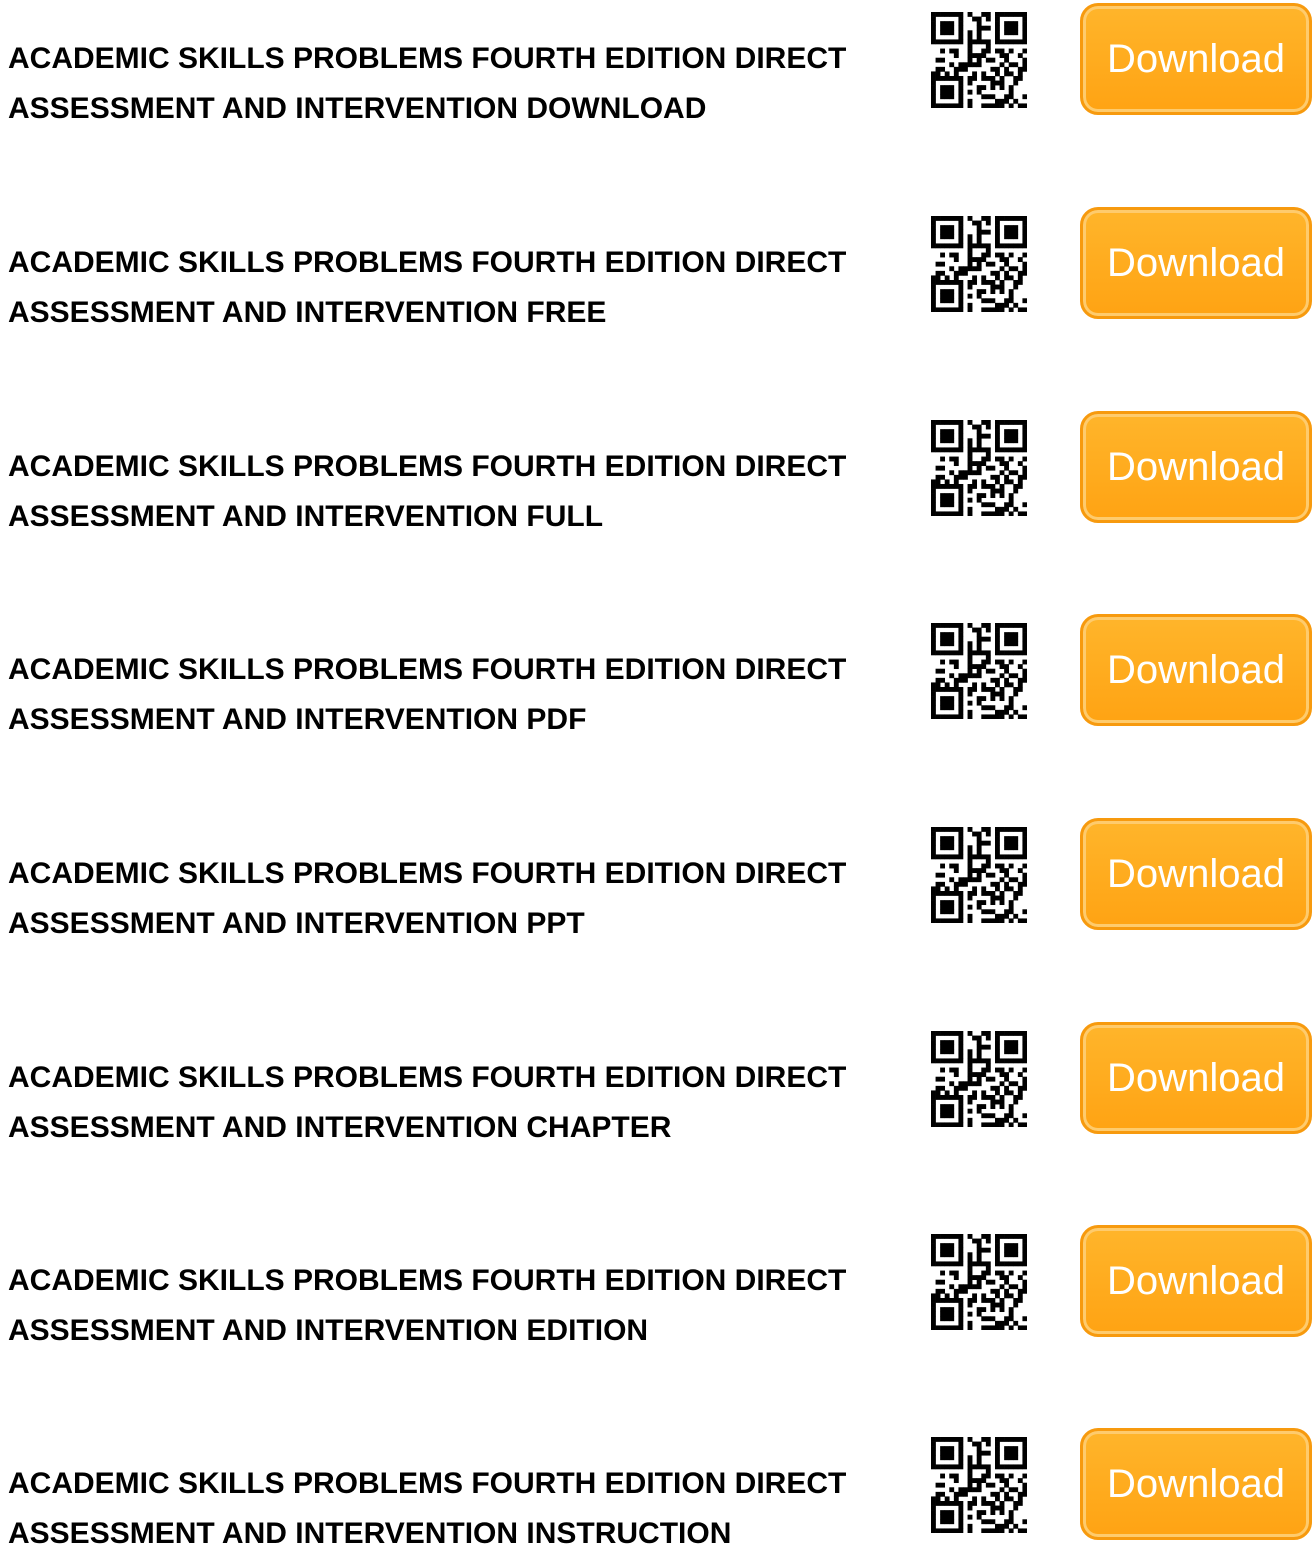 This screenshot has width=1314, height=1559. What do you see at coordinates (370, 1533) in the screenshot?
I see `item-title-line-2: ASSESSMENT AND INTERVENTION INSTRUCTION` at bounding box center [370, 1533].